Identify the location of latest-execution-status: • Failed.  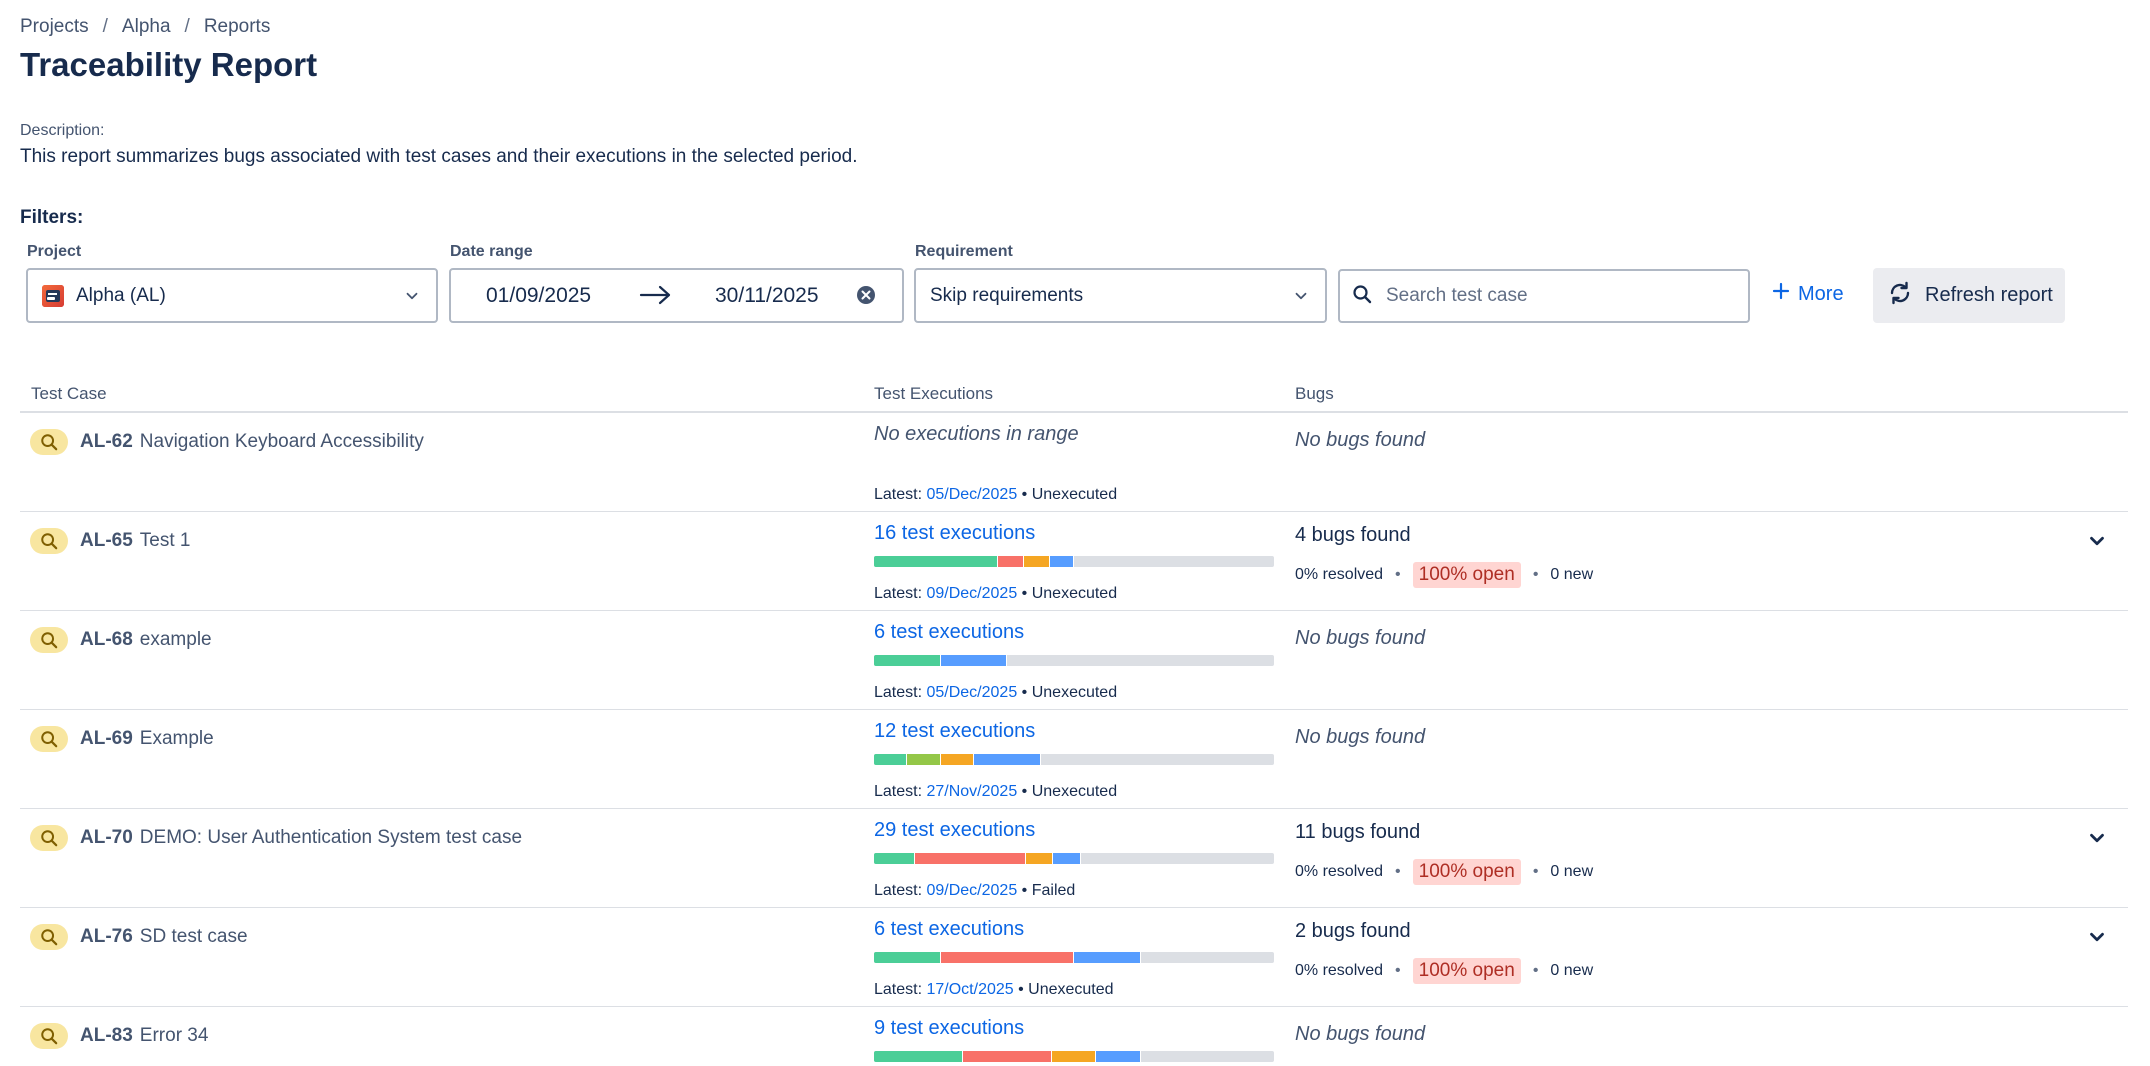
(1046, 890).